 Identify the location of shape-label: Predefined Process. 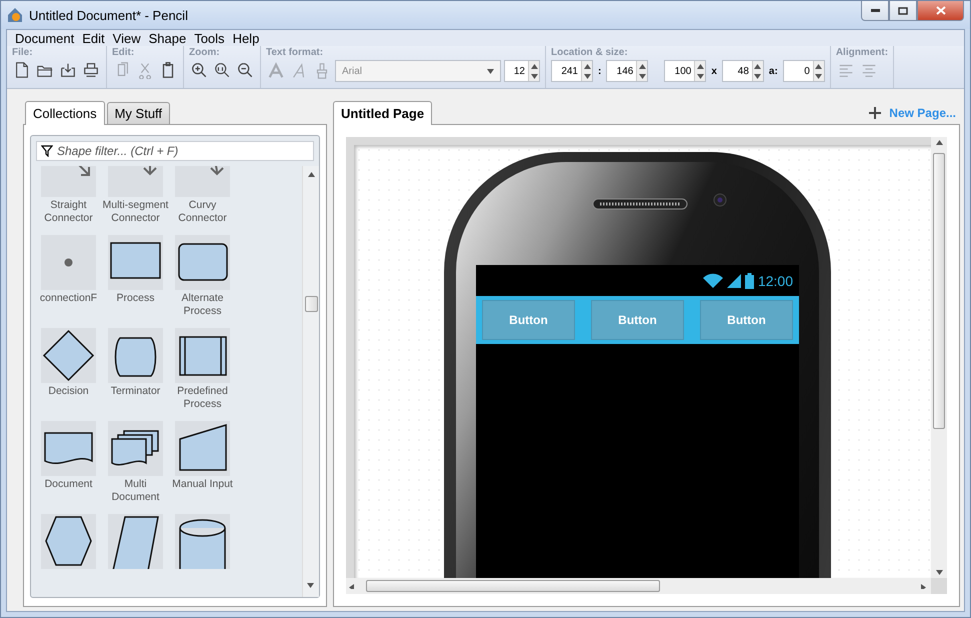
(202, 398).